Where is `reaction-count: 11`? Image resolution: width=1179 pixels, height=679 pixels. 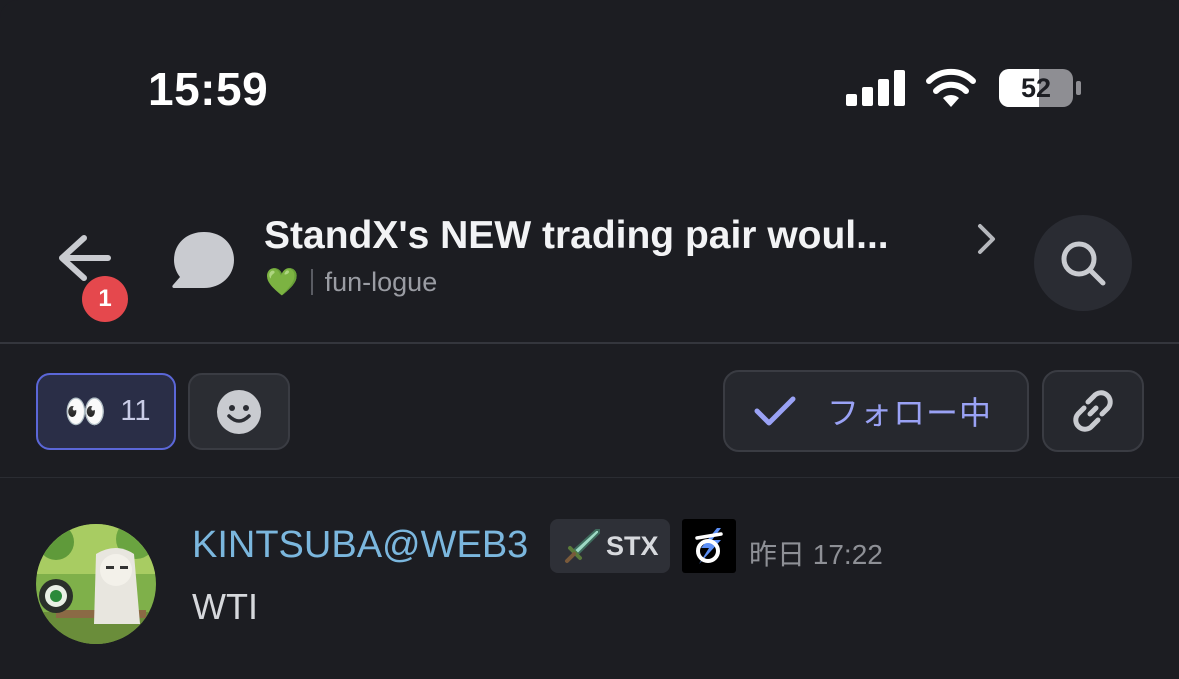
reaction-count: 11 is located at coordinates (135, 411).